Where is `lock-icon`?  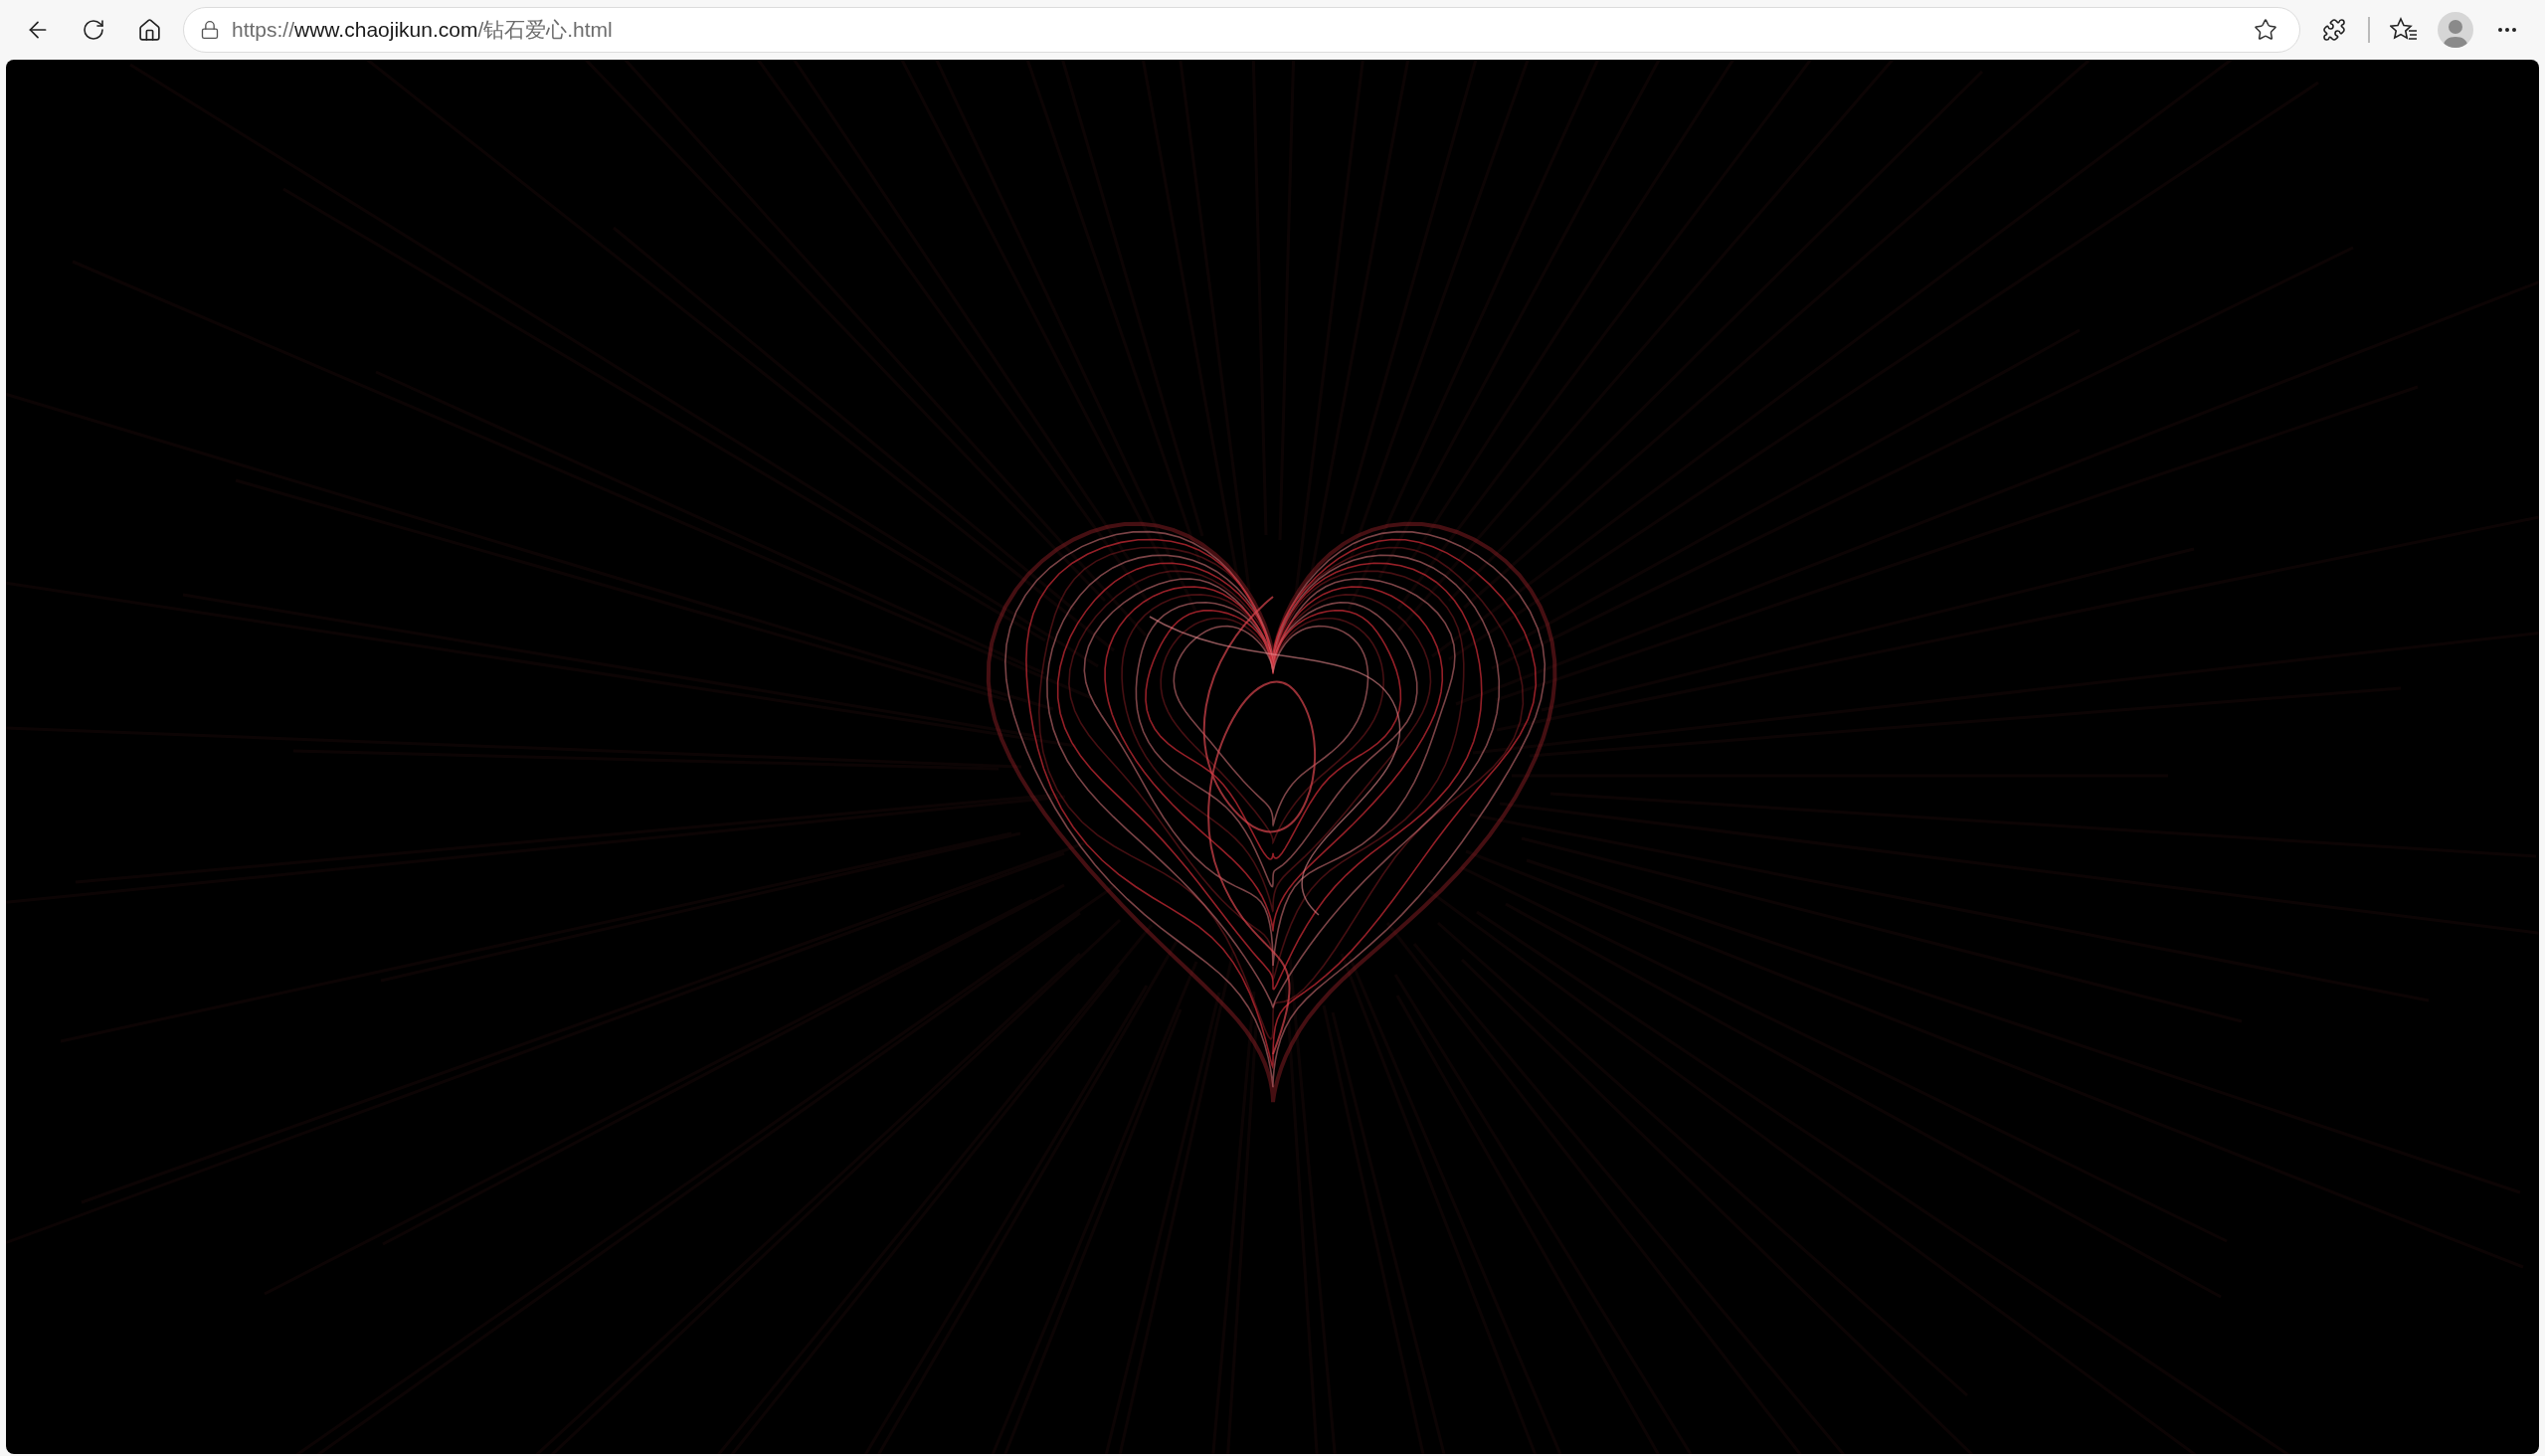
lock-icon is located at coordinates (210, 30).